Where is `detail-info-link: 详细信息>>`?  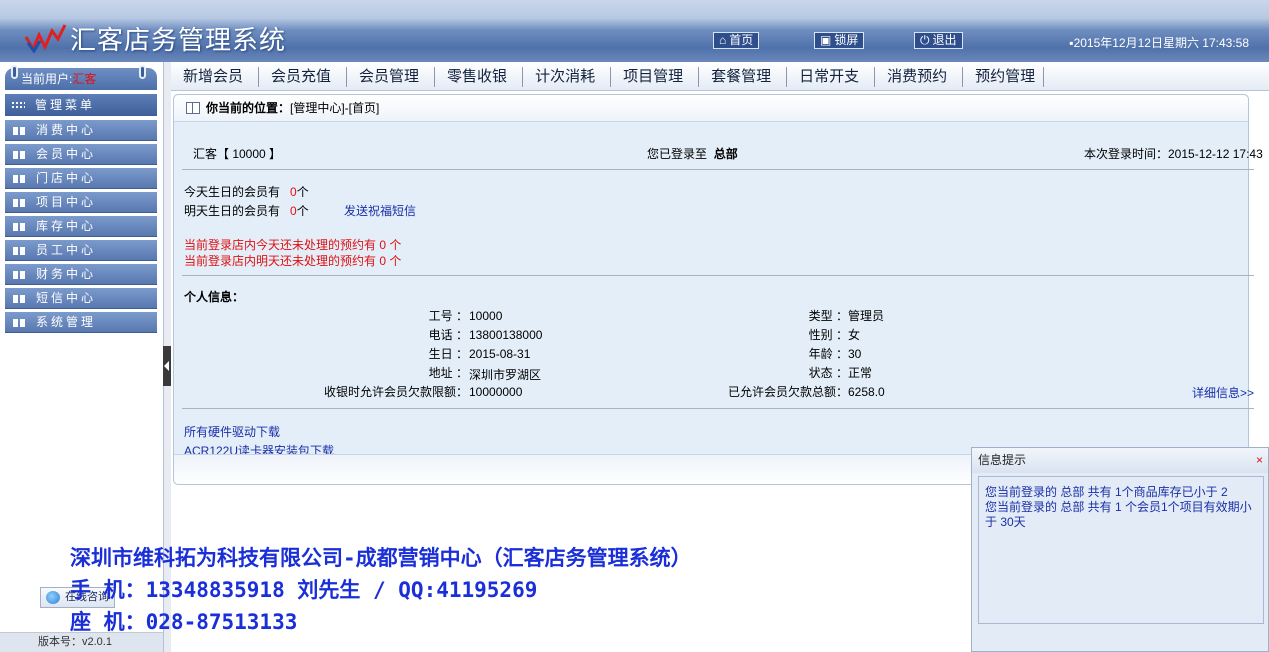 detail-info-link: 详细信息>> is located at coordinates (1223, 392).